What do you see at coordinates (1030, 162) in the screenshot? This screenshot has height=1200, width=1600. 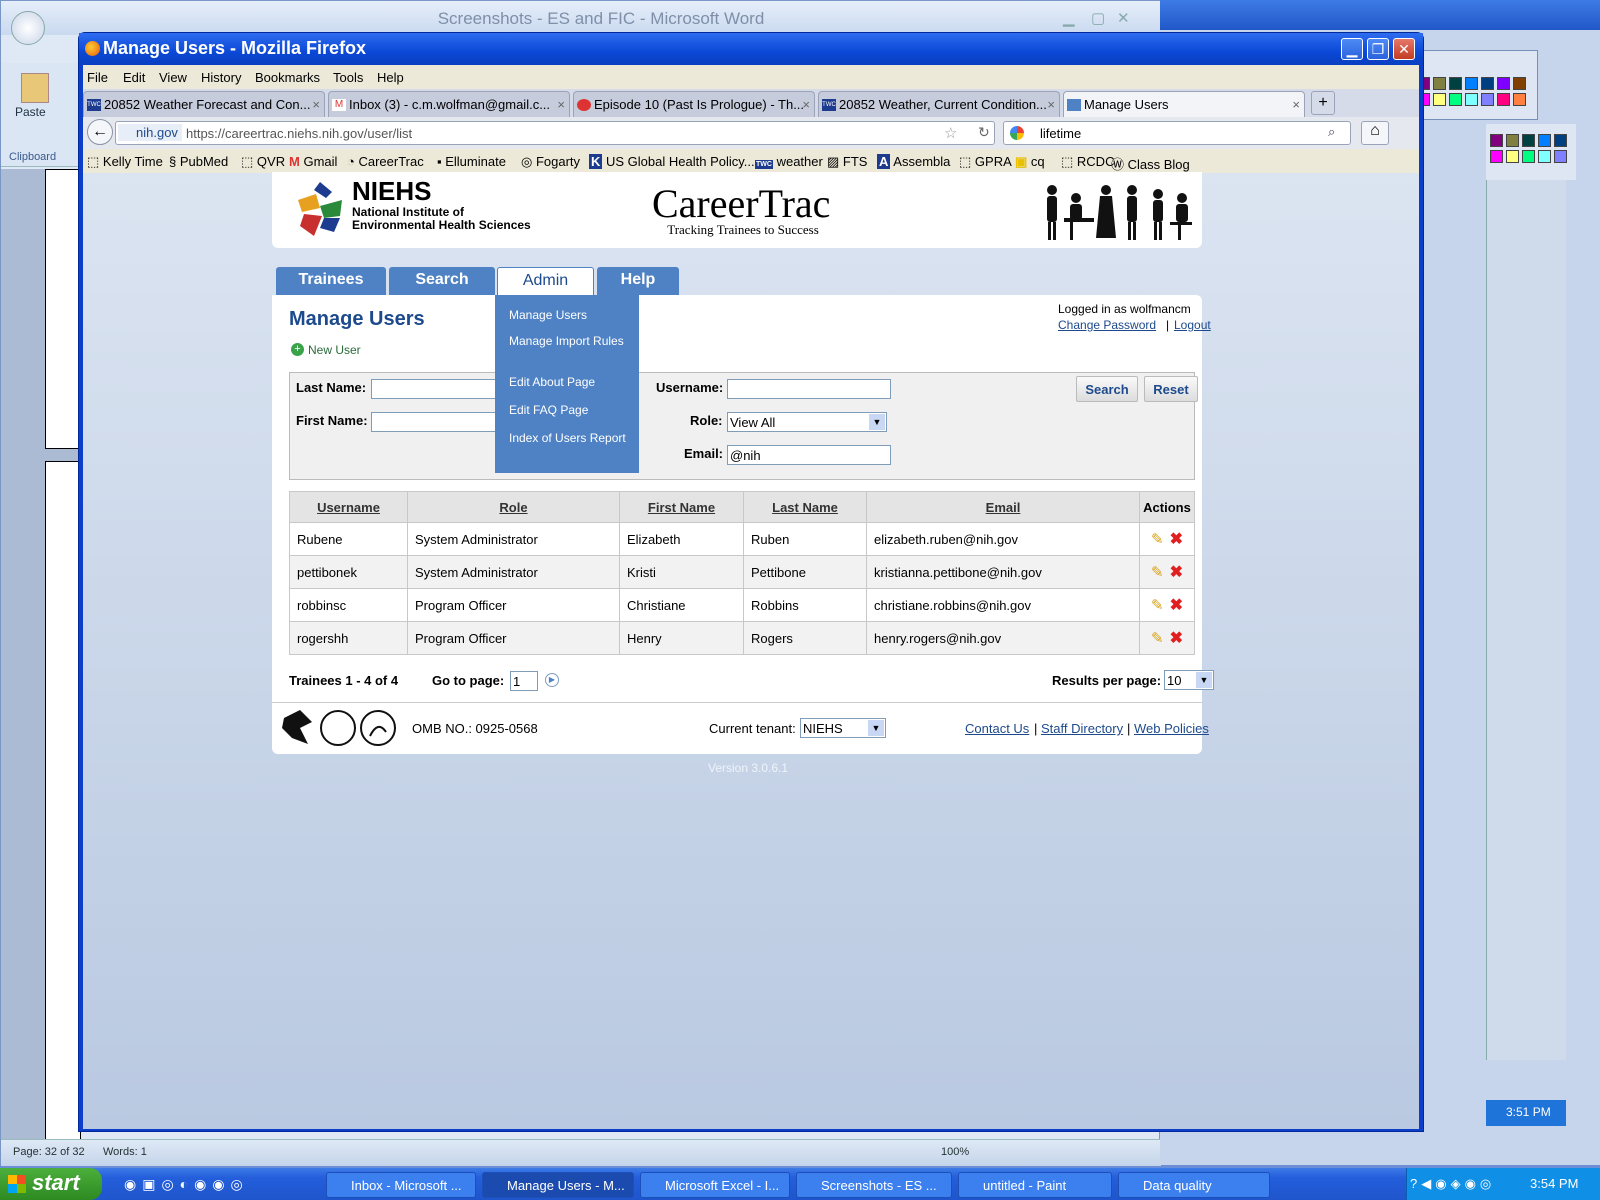 I see `bookmark-cq: ▣ cq` at bounding box center [1030, 162].